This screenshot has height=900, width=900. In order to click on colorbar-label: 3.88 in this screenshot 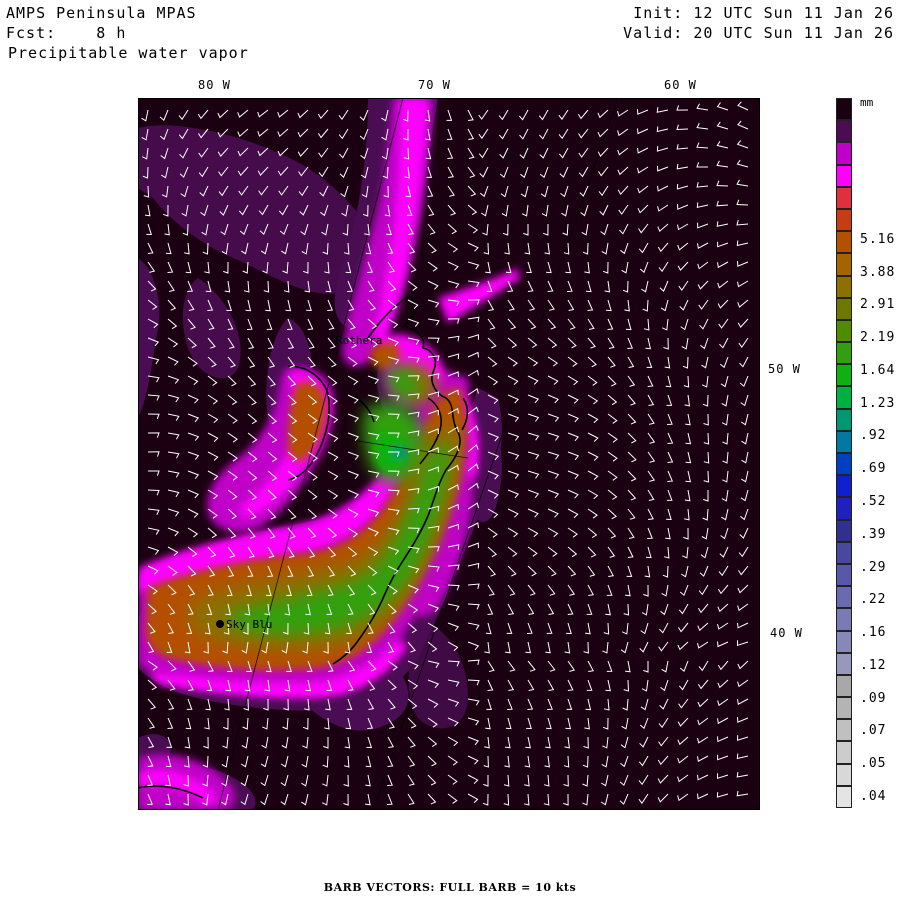, I will do `click(878, 272)`.